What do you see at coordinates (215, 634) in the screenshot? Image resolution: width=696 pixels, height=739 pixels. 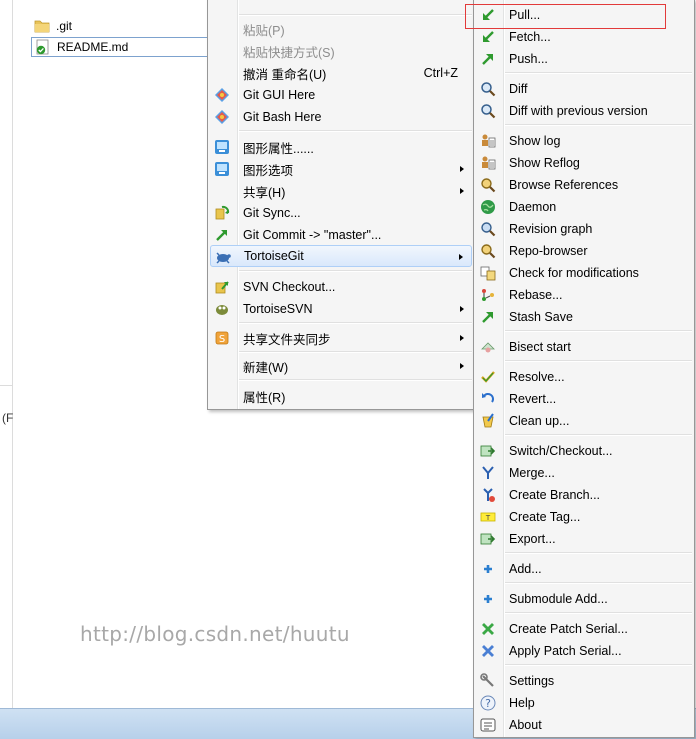 I see `watermark: http://blog.csdn.net/huutu` at bounding box center [215, 634].